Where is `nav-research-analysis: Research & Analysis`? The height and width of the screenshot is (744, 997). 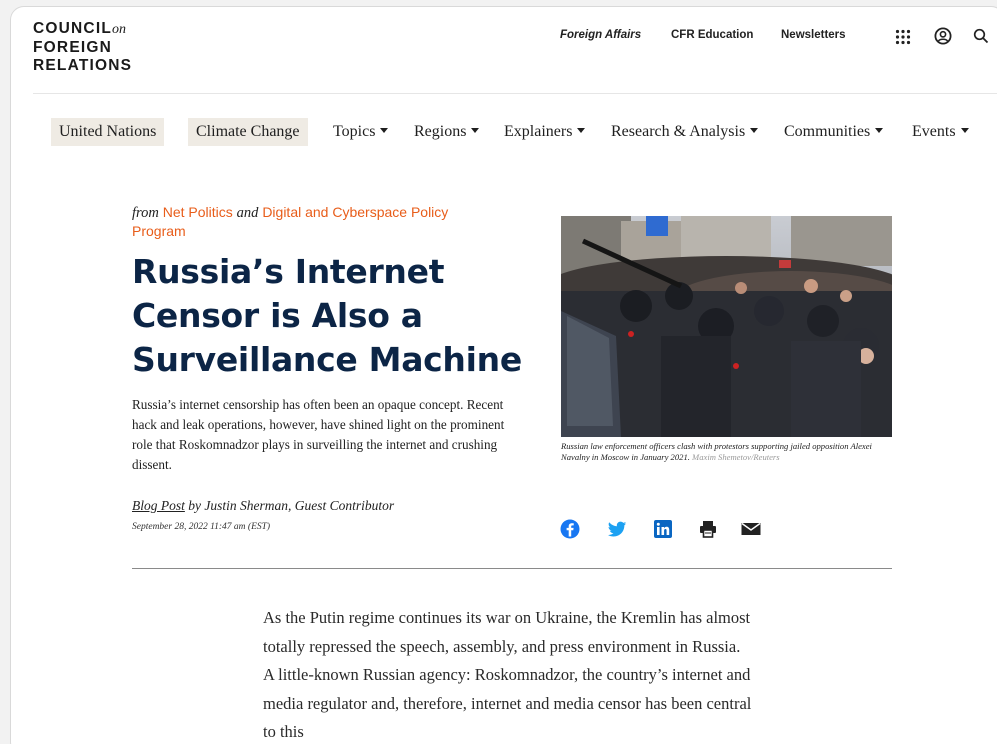 nav-research-analysis: Research & Analysis is located at coordinates (685, 132).